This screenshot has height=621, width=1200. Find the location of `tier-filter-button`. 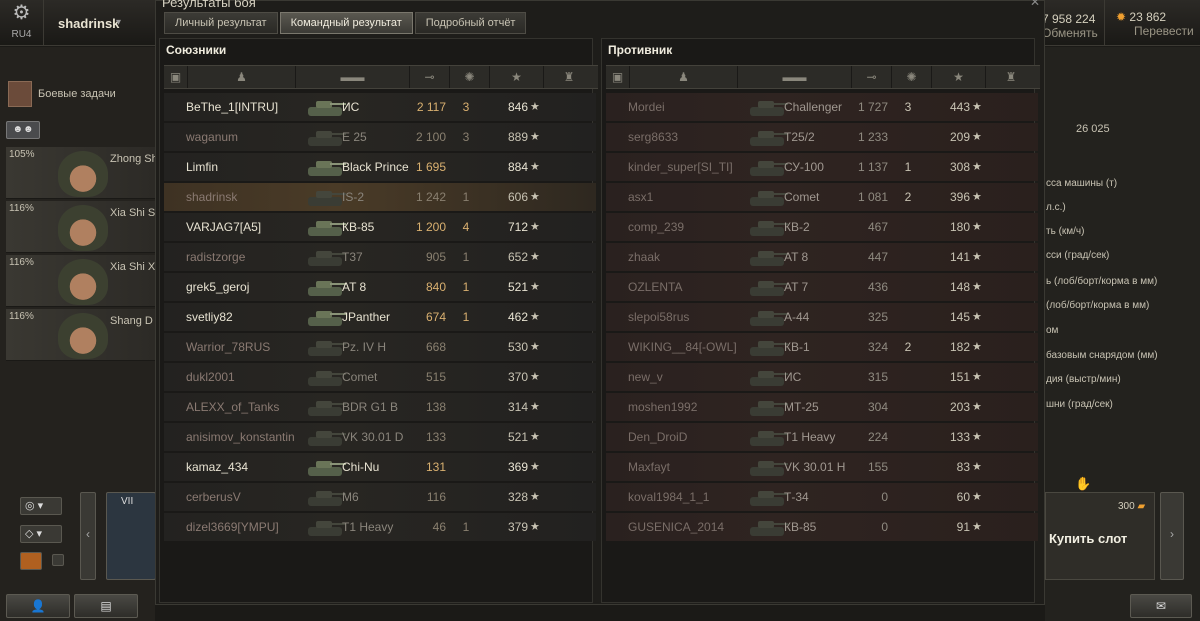

tier-filter-button is located at coordinates (31, 561).